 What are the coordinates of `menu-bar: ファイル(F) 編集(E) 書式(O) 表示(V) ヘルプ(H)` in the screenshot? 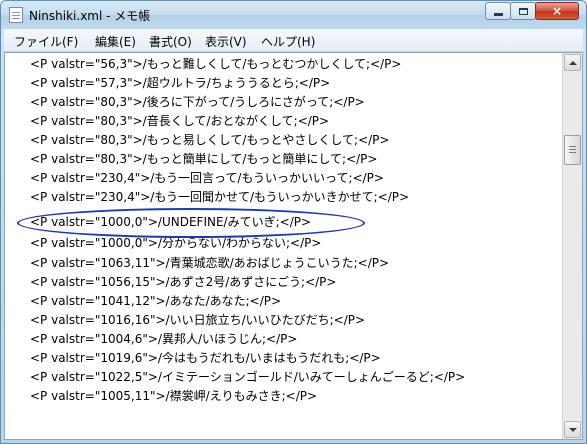 It's located at (293, 40).